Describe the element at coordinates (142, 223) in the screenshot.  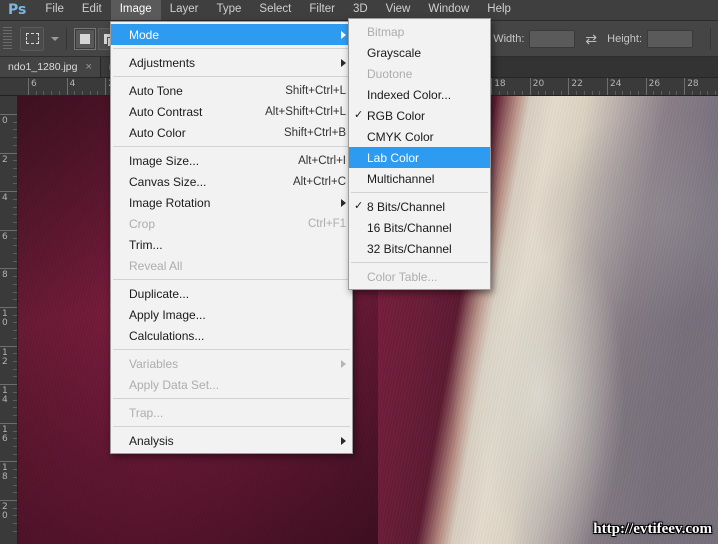
I see `menu-item-label: Crop` at that location.